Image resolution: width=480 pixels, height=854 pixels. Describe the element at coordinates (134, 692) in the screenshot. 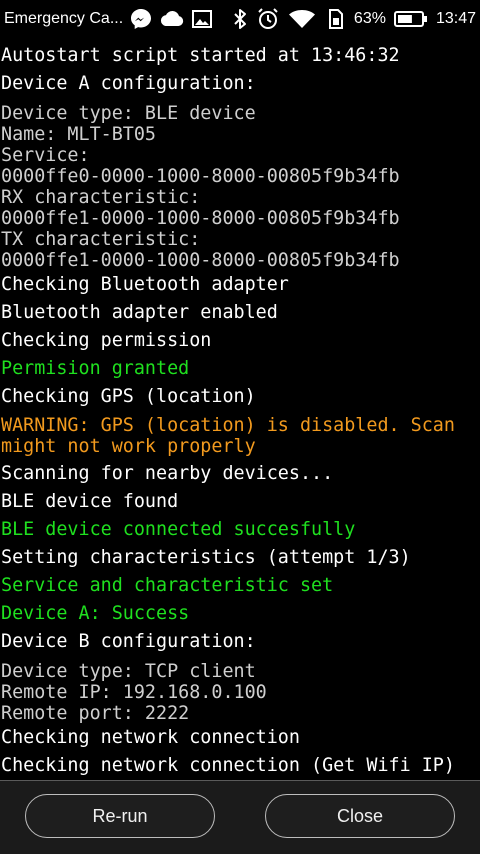

I see `log-detail-line: Remote IP: 192.168.0.100` at that location.